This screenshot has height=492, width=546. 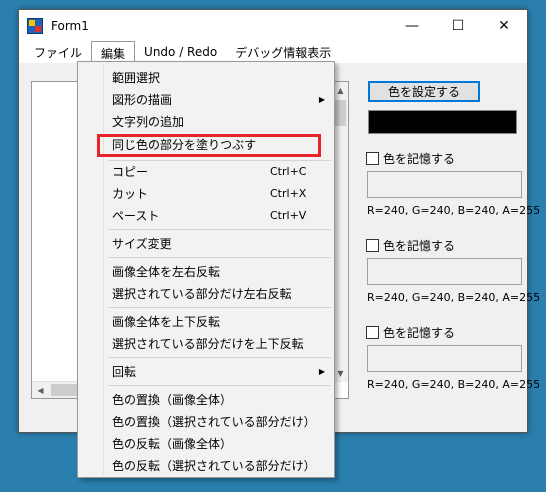 I want to click on window-title: Form1, so click(x=70, y=25).